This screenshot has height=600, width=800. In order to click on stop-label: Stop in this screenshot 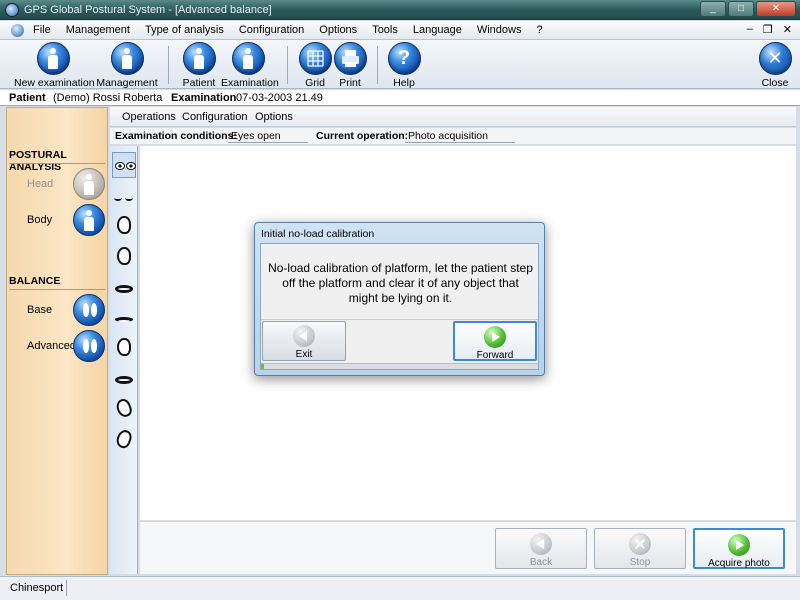, I will do `click(640, 562)`.